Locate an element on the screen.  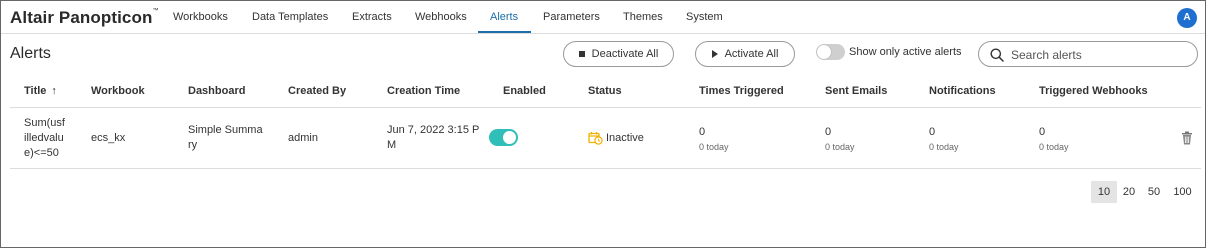
nav-item-parameters: Parameters is located at coordinates (571, 17).